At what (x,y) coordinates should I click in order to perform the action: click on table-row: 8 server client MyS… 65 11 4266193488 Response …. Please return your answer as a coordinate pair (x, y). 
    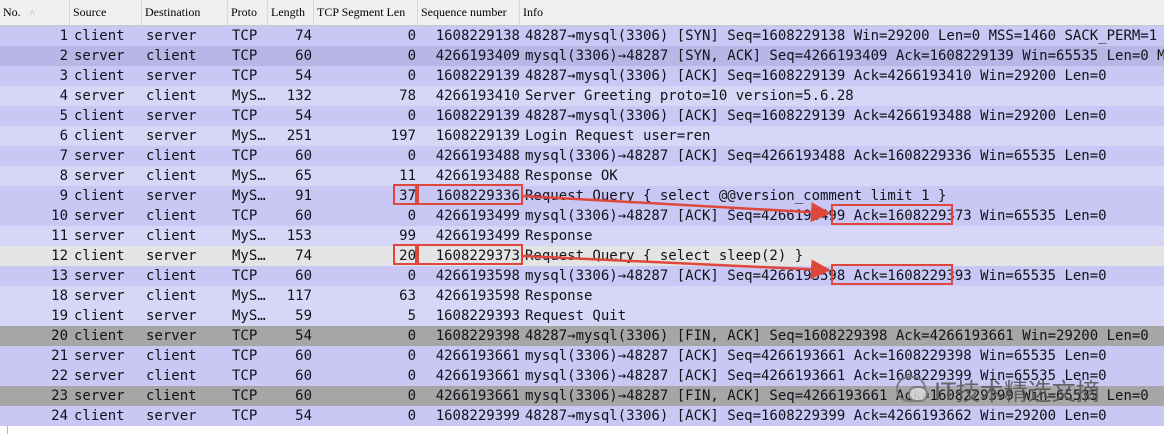
    Looking at the image, I should click on (582, 176).